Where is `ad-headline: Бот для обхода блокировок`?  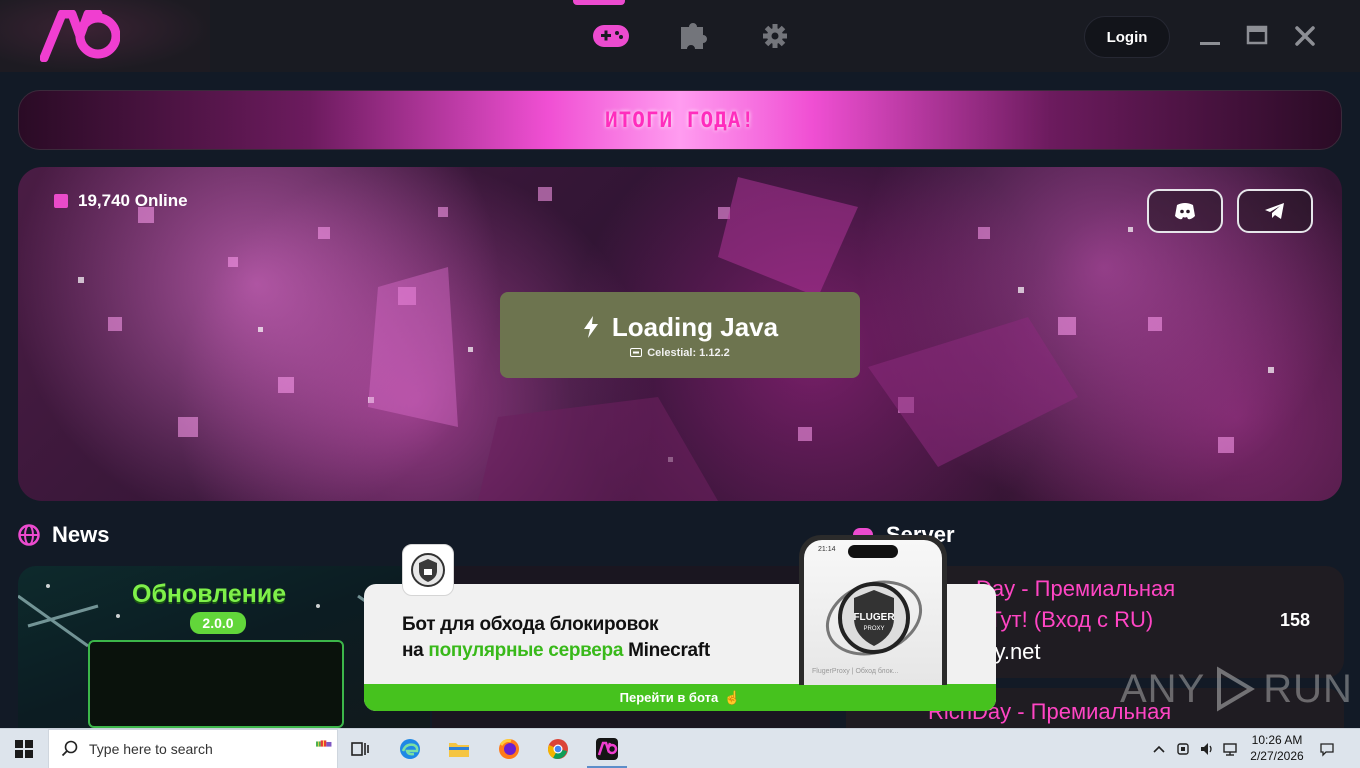
ad-headline: Бот для обхода блокировок is located at coordinates (530, 624).